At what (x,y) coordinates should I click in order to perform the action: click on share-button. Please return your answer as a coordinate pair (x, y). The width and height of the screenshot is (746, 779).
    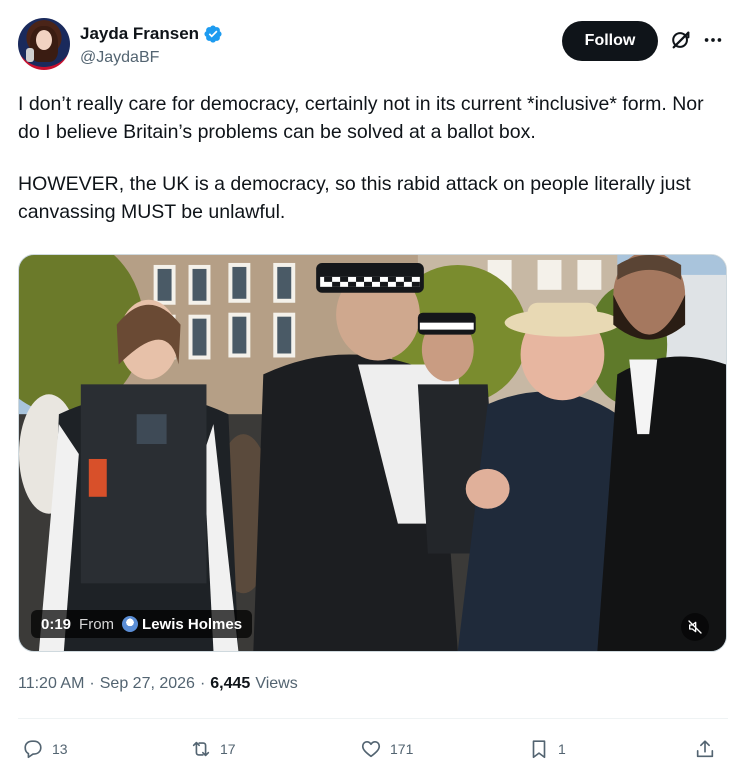
    Looking at the image, I should click on (705, 749).